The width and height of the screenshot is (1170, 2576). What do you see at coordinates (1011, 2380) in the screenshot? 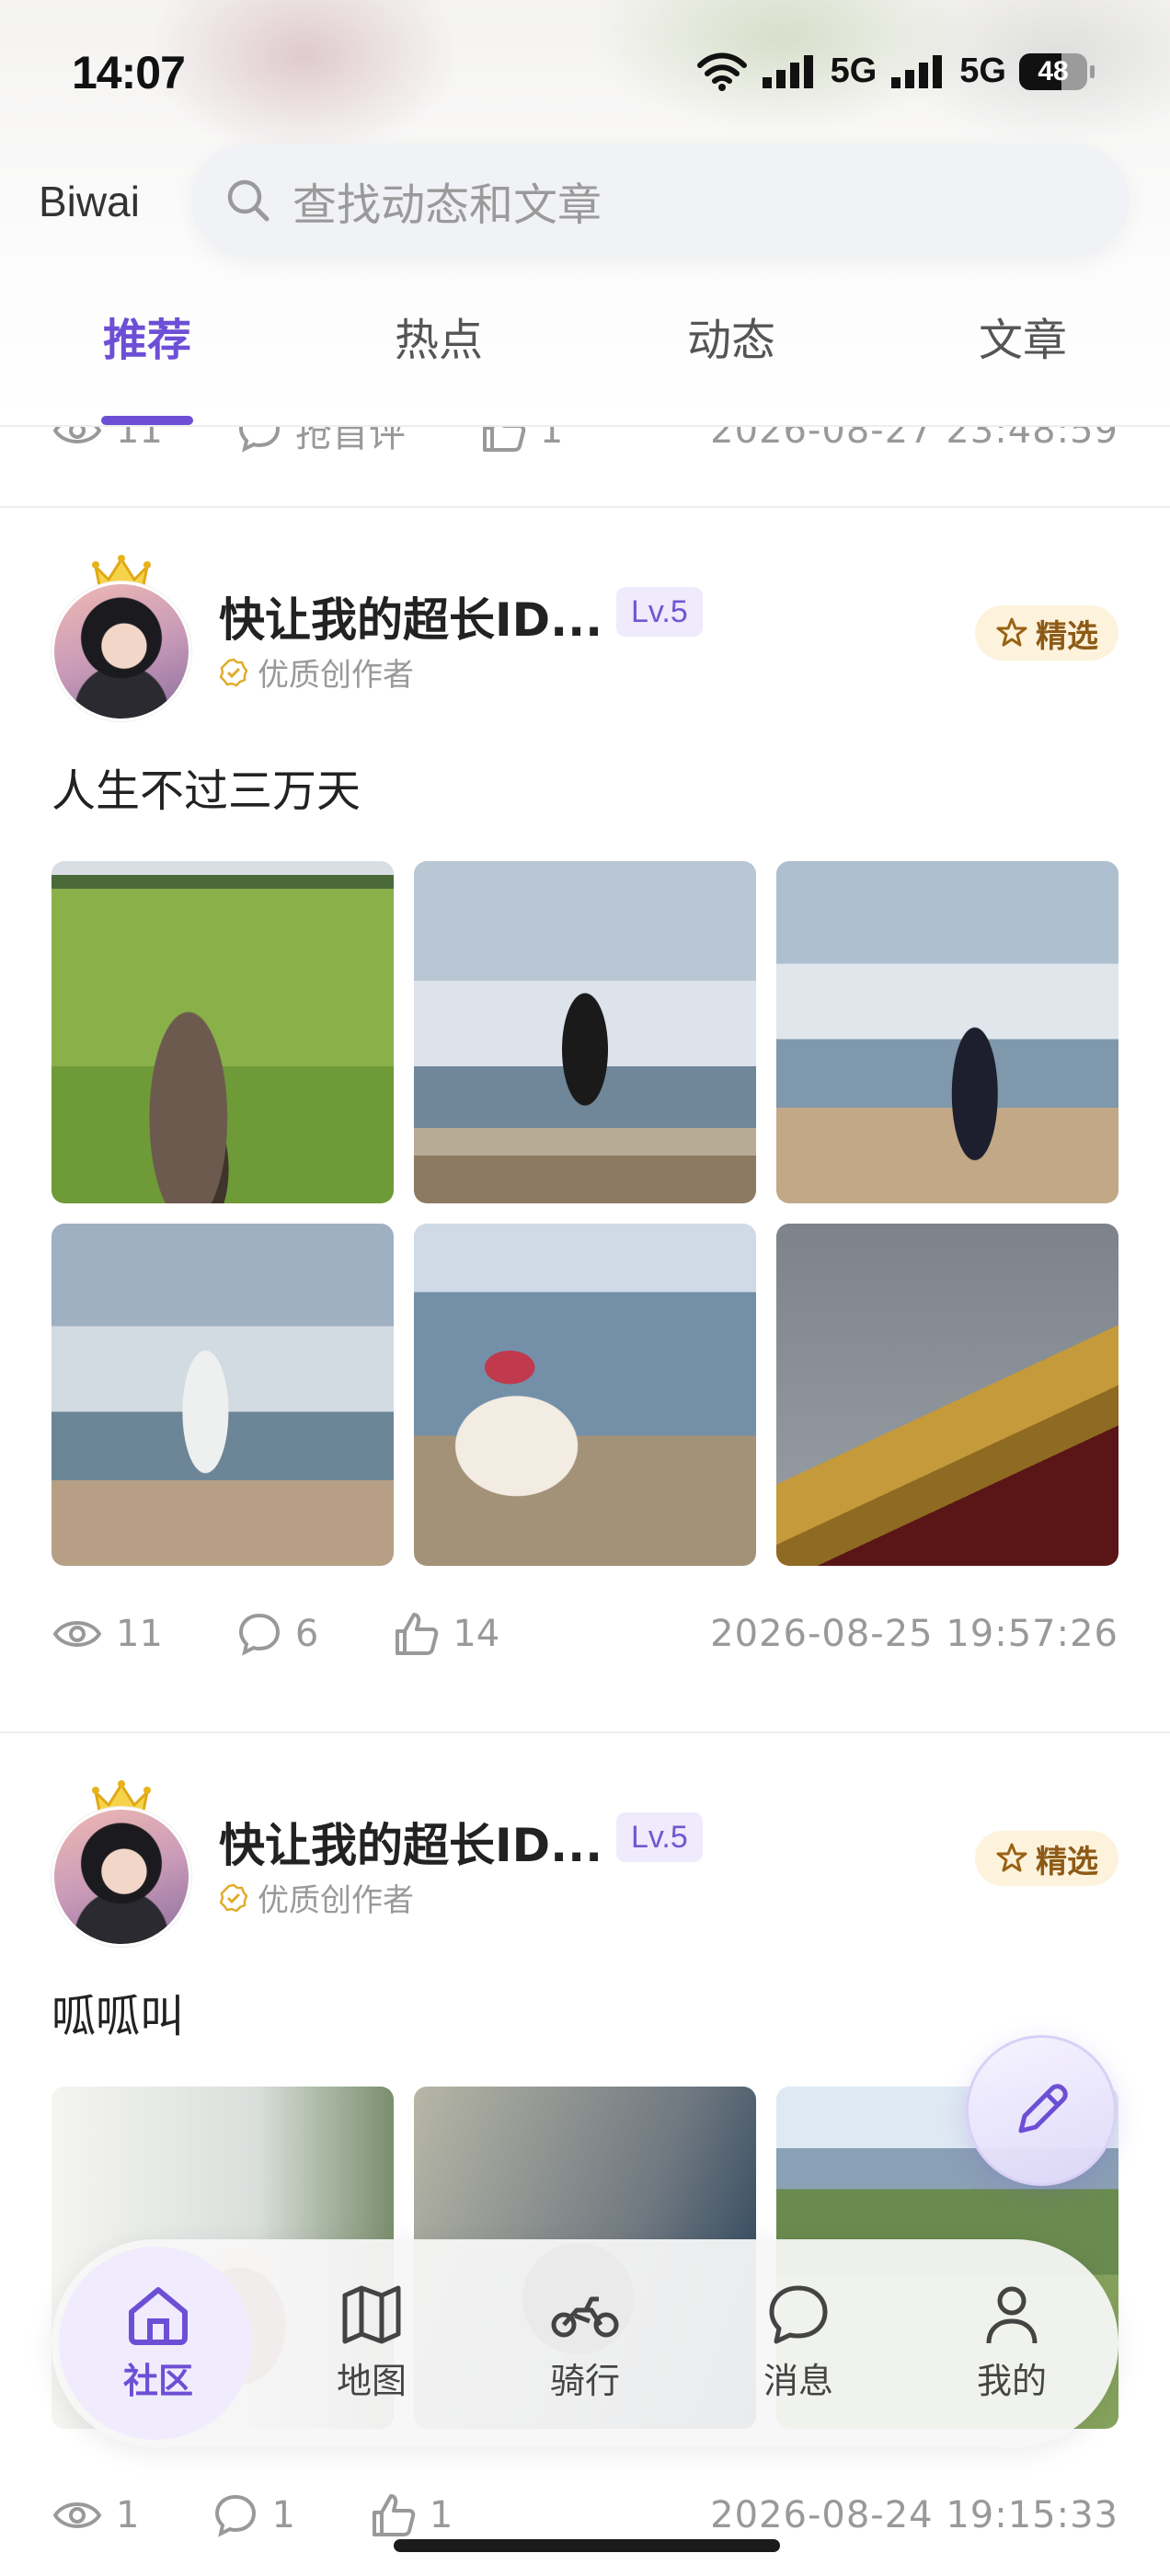
I see `nav-label: 我的` at bounding box center [1011, 2380].